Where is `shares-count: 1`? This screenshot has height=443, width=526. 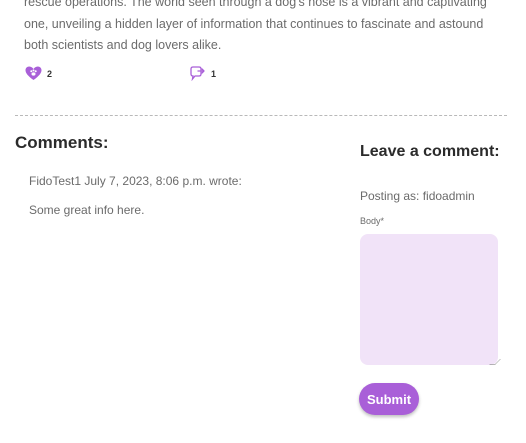 shares-count: 1 is located at coordinates (214, 73).